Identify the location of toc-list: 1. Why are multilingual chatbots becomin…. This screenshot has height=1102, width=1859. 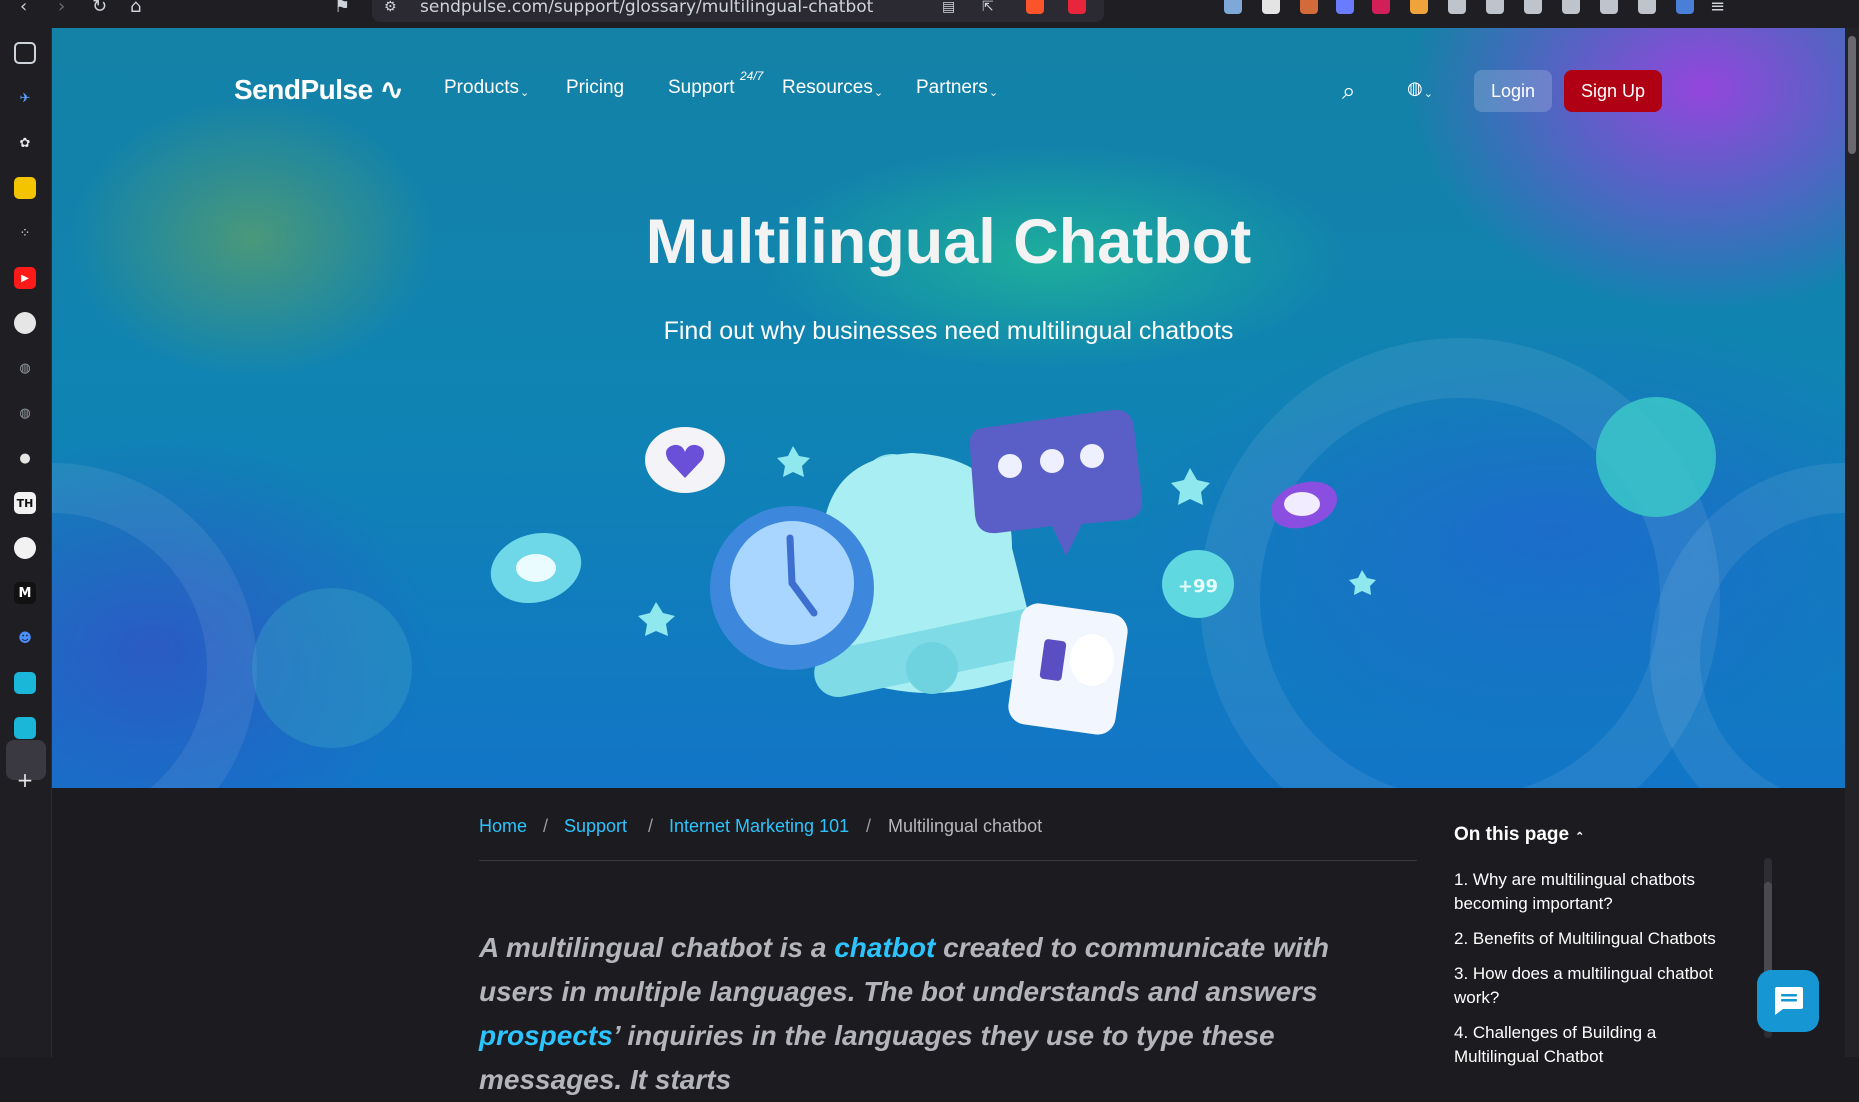
(1599, 974).